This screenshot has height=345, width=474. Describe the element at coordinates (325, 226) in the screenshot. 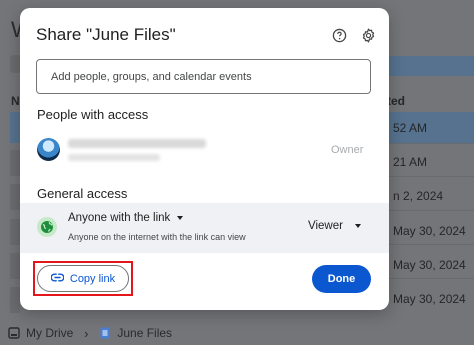

I see `access-role-label: Viewer` at that location.